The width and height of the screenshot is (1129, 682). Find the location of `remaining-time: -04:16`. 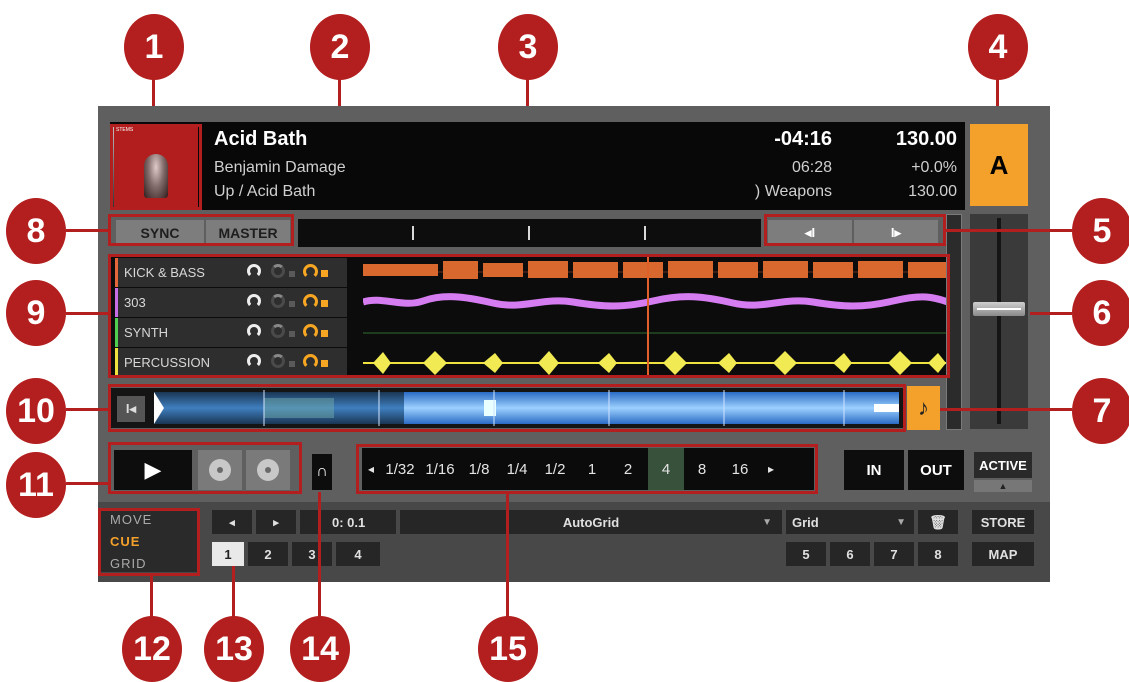

remaining-time: -04:16 is located at coordinates (803, 139).